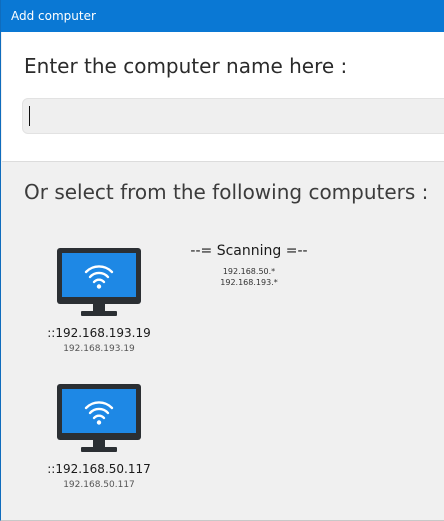 The image size is (444, 521). Describe the element at coordinates (99, 469) in the screenshot. I see `computer-name: ::192.168.50.117` at that location.